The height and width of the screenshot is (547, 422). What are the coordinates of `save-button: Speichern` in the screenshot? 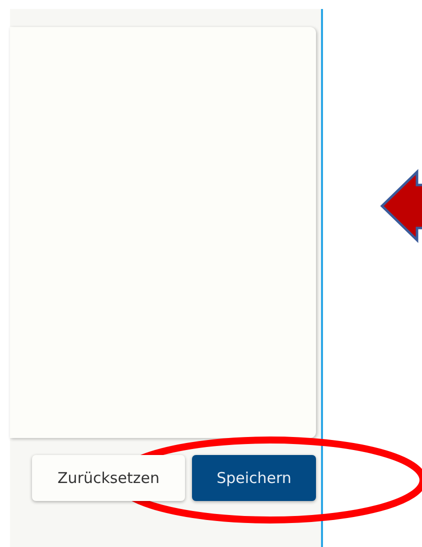 It's located at (254, 478).